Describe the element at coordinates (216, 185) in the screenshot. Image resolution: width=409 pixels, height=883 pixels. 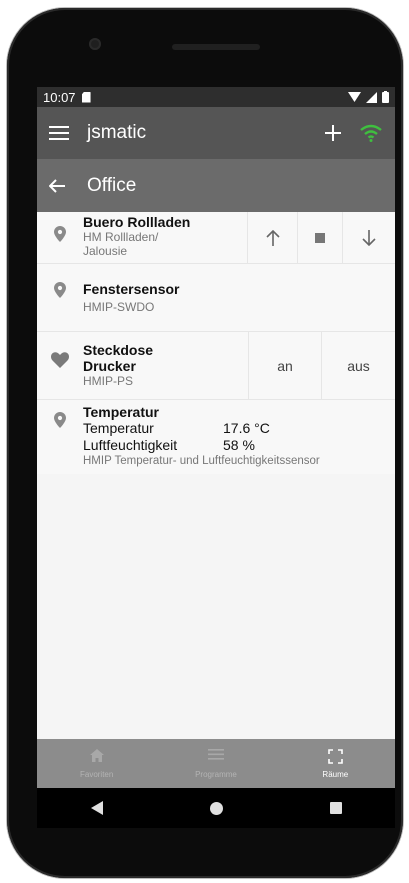
I see `room-header: Office` at that location.